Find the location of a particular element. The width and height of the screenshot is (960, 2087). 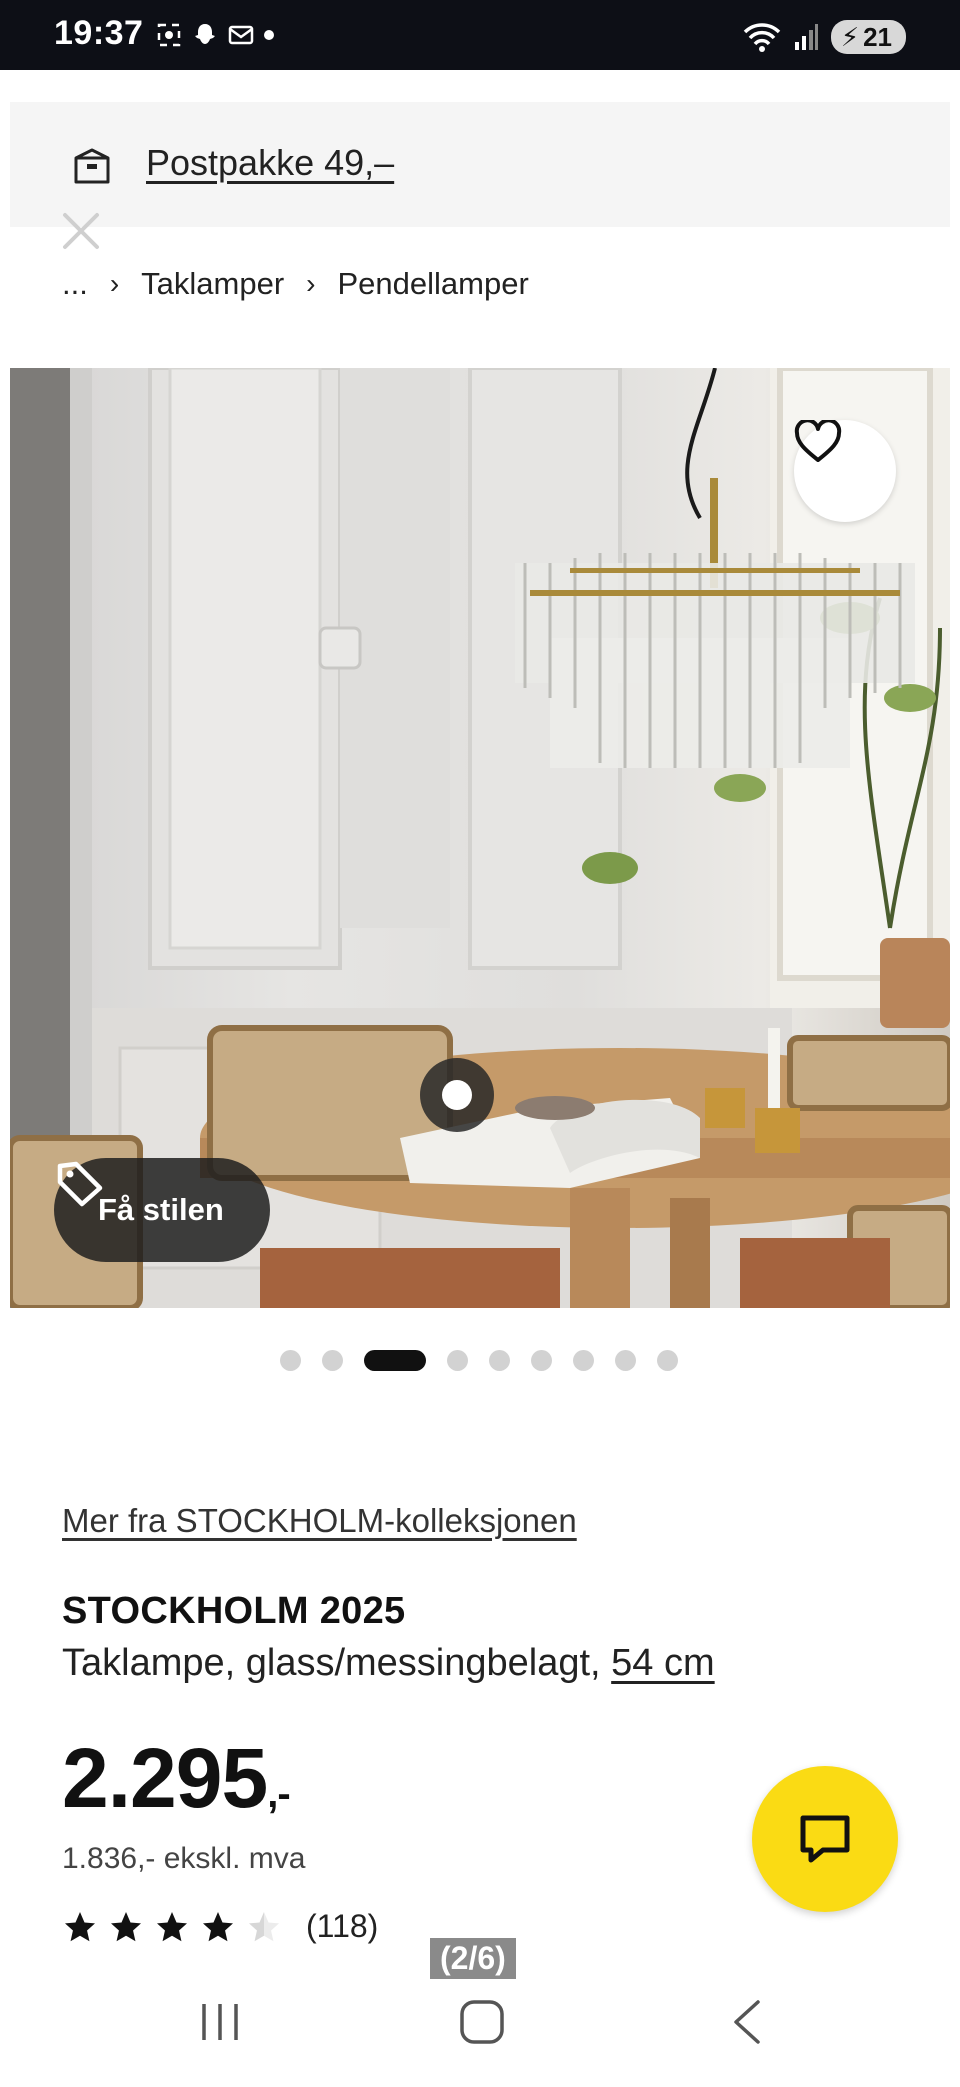

product-hotspot is located at coordinates (457, 1095).